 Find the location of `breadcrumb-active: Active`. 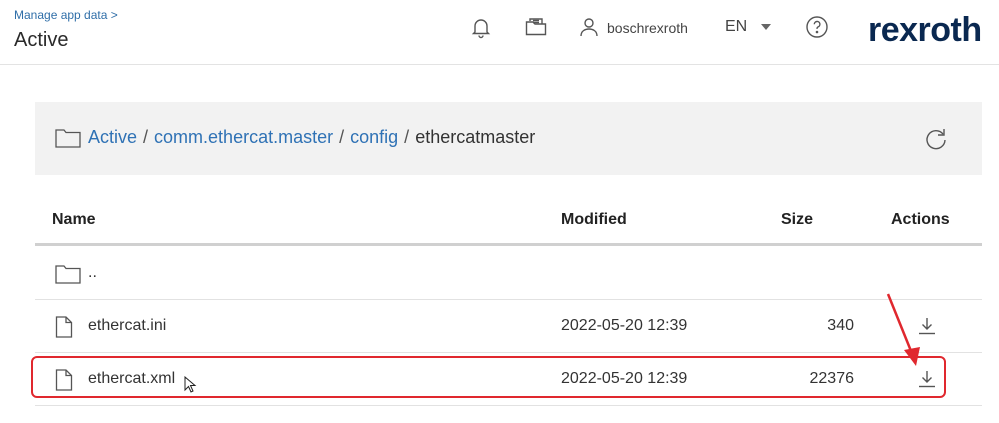

breadcrumb-active: Active is located at coordinates (112, 137).